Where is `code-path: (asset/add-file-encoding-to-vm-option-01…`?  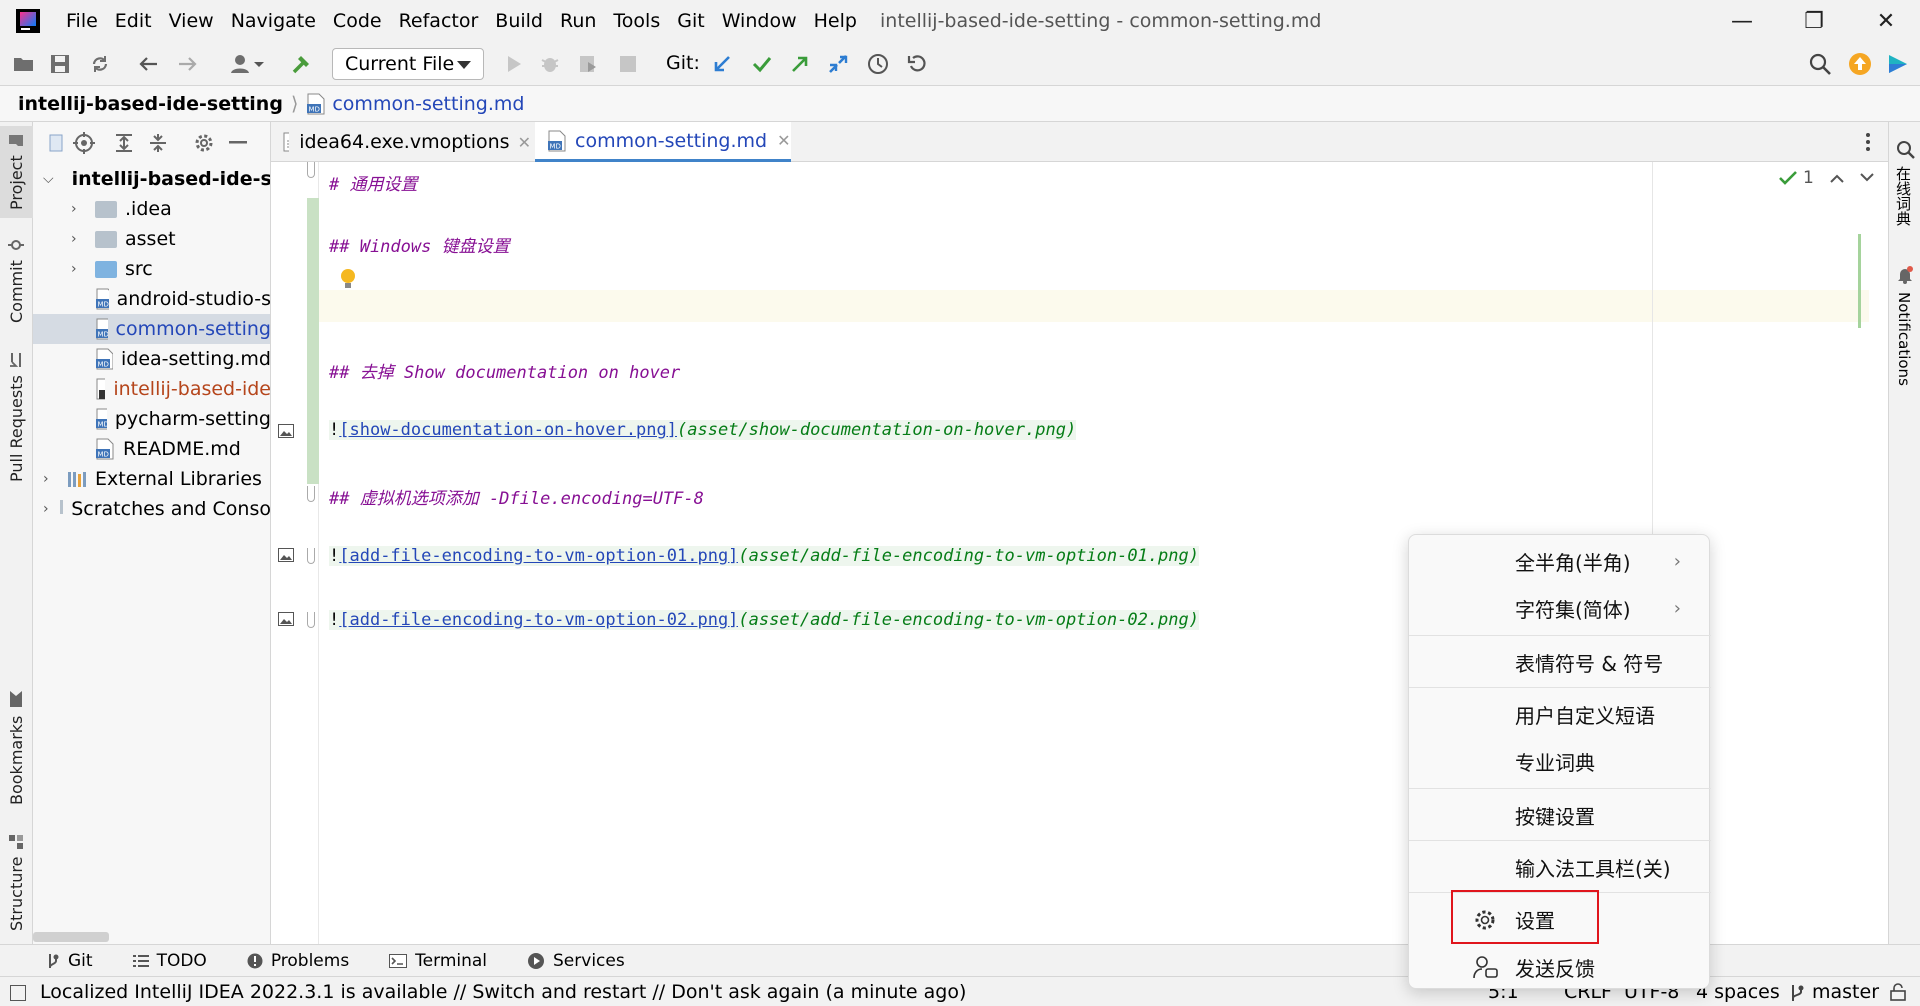 code-path: (asset/add-file-encoding-to-vm-option-01… is located at coordinates (968, 556).